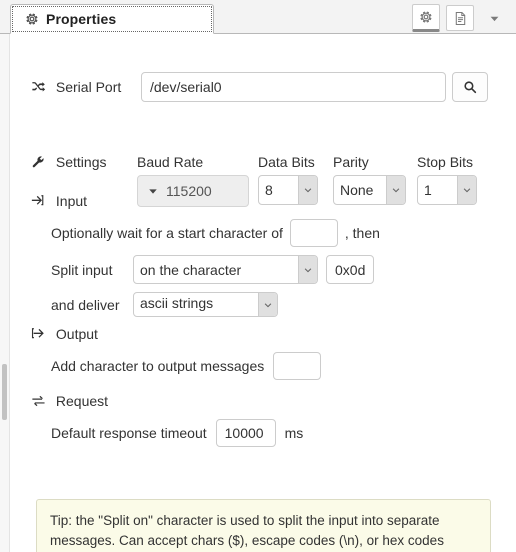 The height and width of the screenshot is (552, 516). I want to click on start-character-input, so click(313, 233).